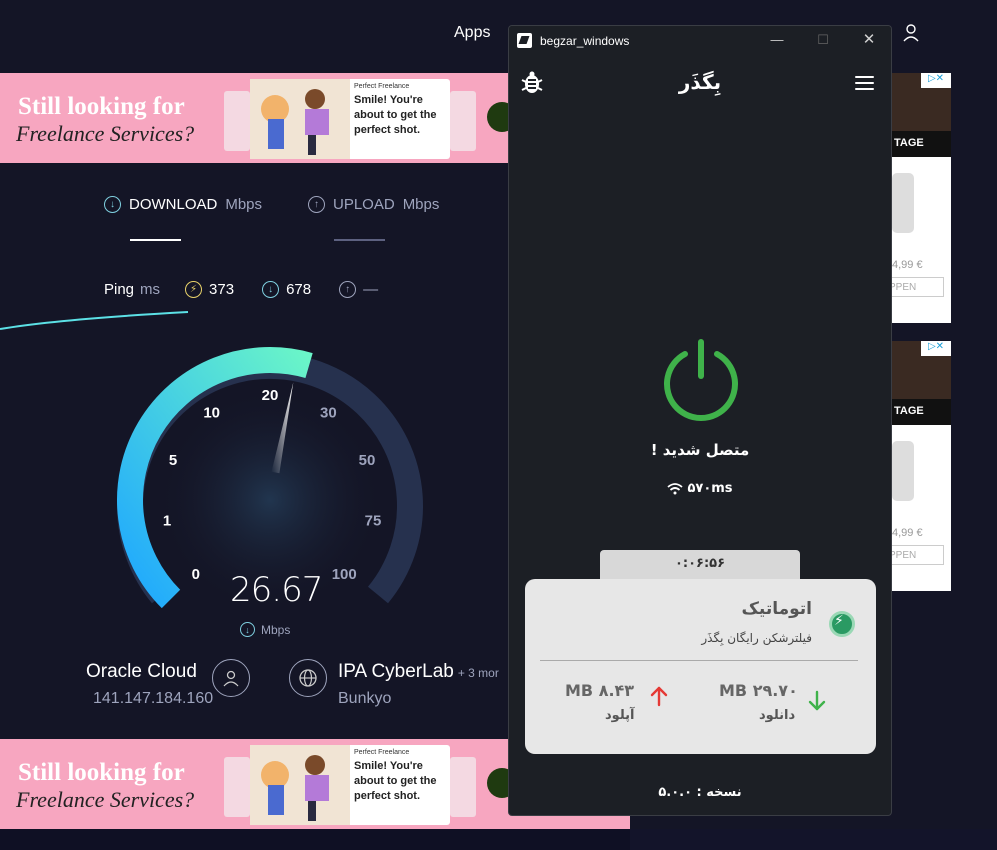  Describe the element at coordinates (367, 460) in the screenshot. I see `gauge-tick-label: 50` at that location.